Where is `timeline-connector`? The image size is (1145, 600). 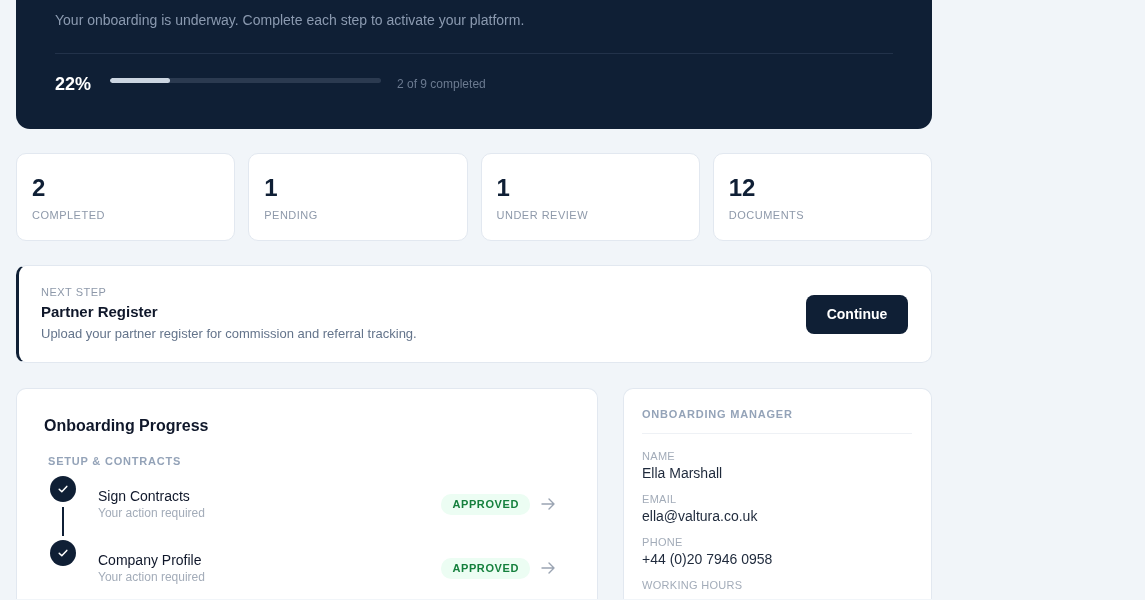
timeline-connector is located at coordinates (63, 521).